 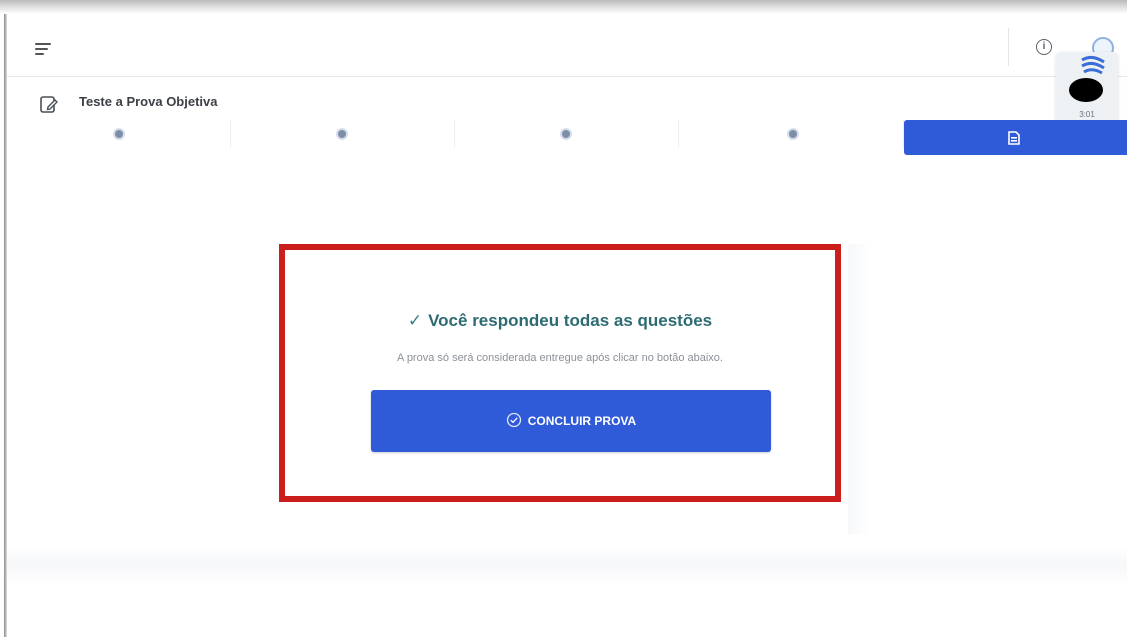 I want to click on conclude-exam-label: CONCLUIR PROVA, so click(x=582, y=421).